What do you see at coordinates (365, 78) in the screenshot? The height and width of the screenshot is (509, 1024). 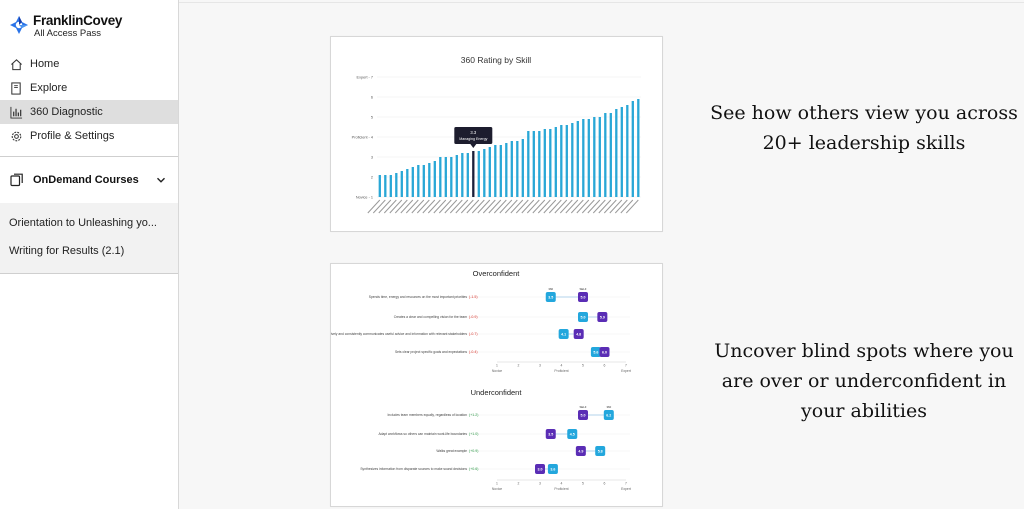 I see `bar-y-tick-label: Expert - 7` at bounding box center [365, 78].